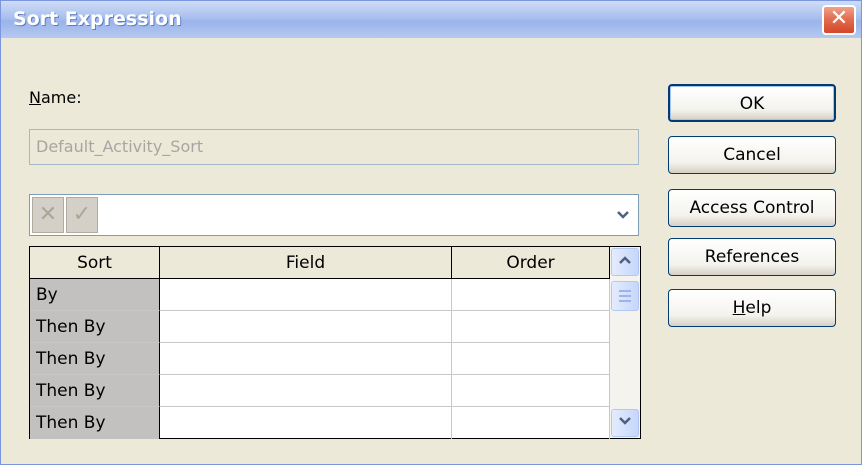  Describe the element at coordinates (306, 263) in the screenshot. I see `column-header-field: Field` at that location.